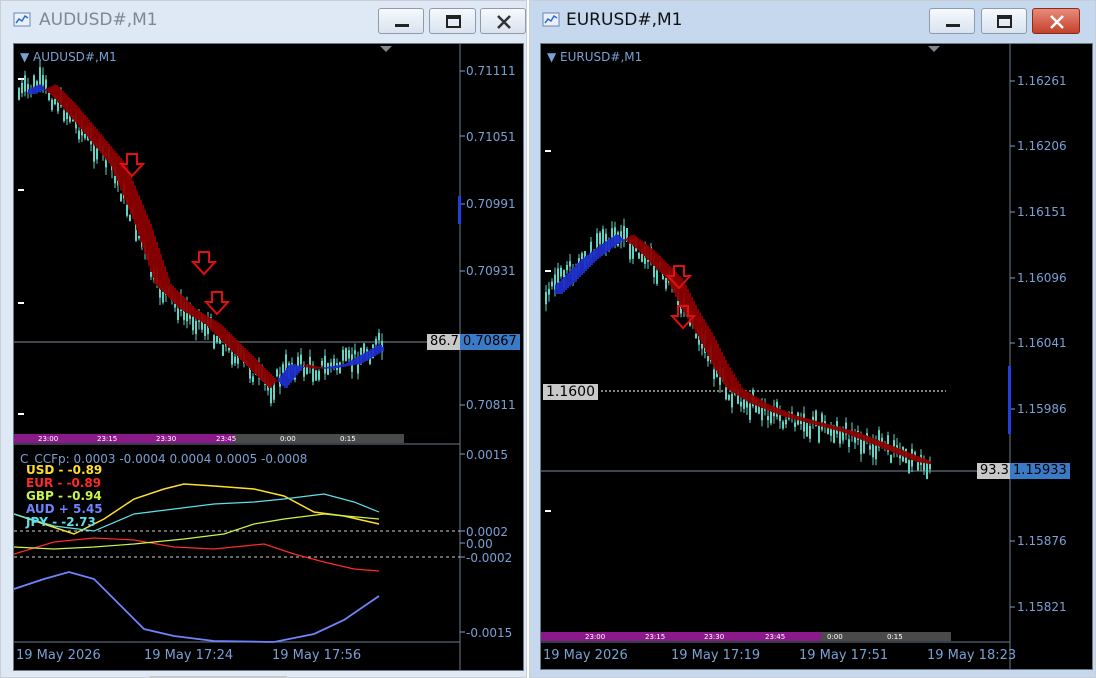 The image size is (1096, 678). I want to click on window-titlebar: EURUSD#,M1, so click(812, 20).